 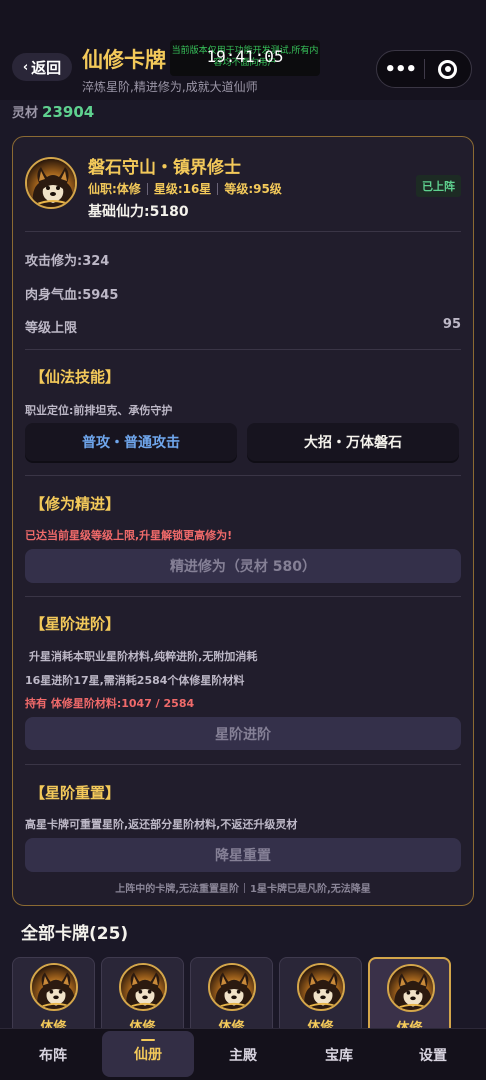 What do you see at coordinates (245, 56) in the screenshot?
I see `clock-time: 19:41:05` at bounding box center [245, 56].